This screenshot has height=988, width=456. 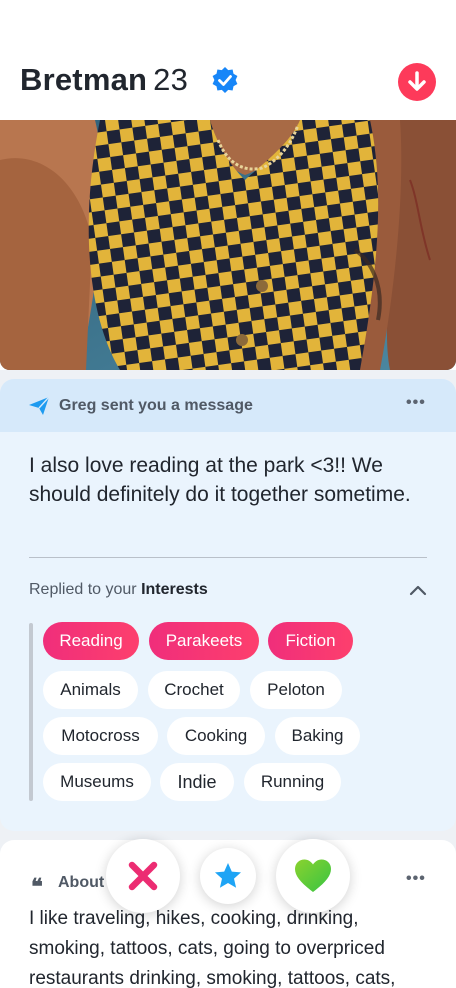 I want to click on quote-icon: ❝, so click(x=37, y=887).